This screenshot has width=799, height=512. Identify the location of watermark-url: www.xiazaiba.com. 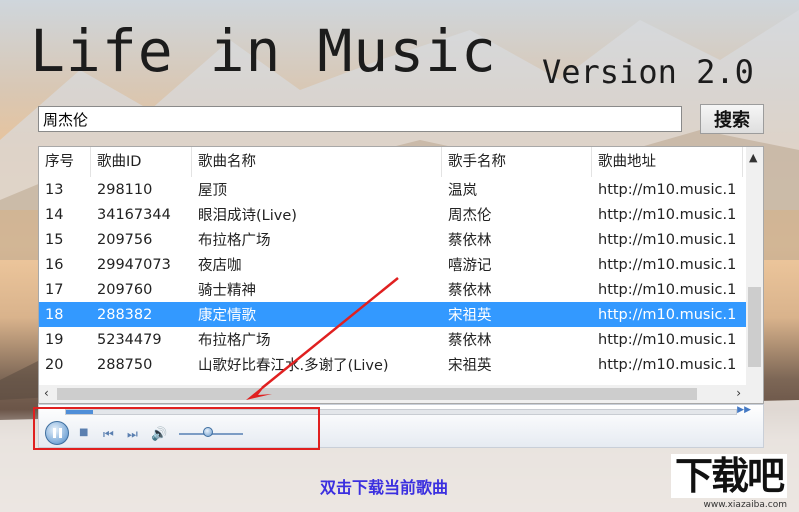
(745, 505).